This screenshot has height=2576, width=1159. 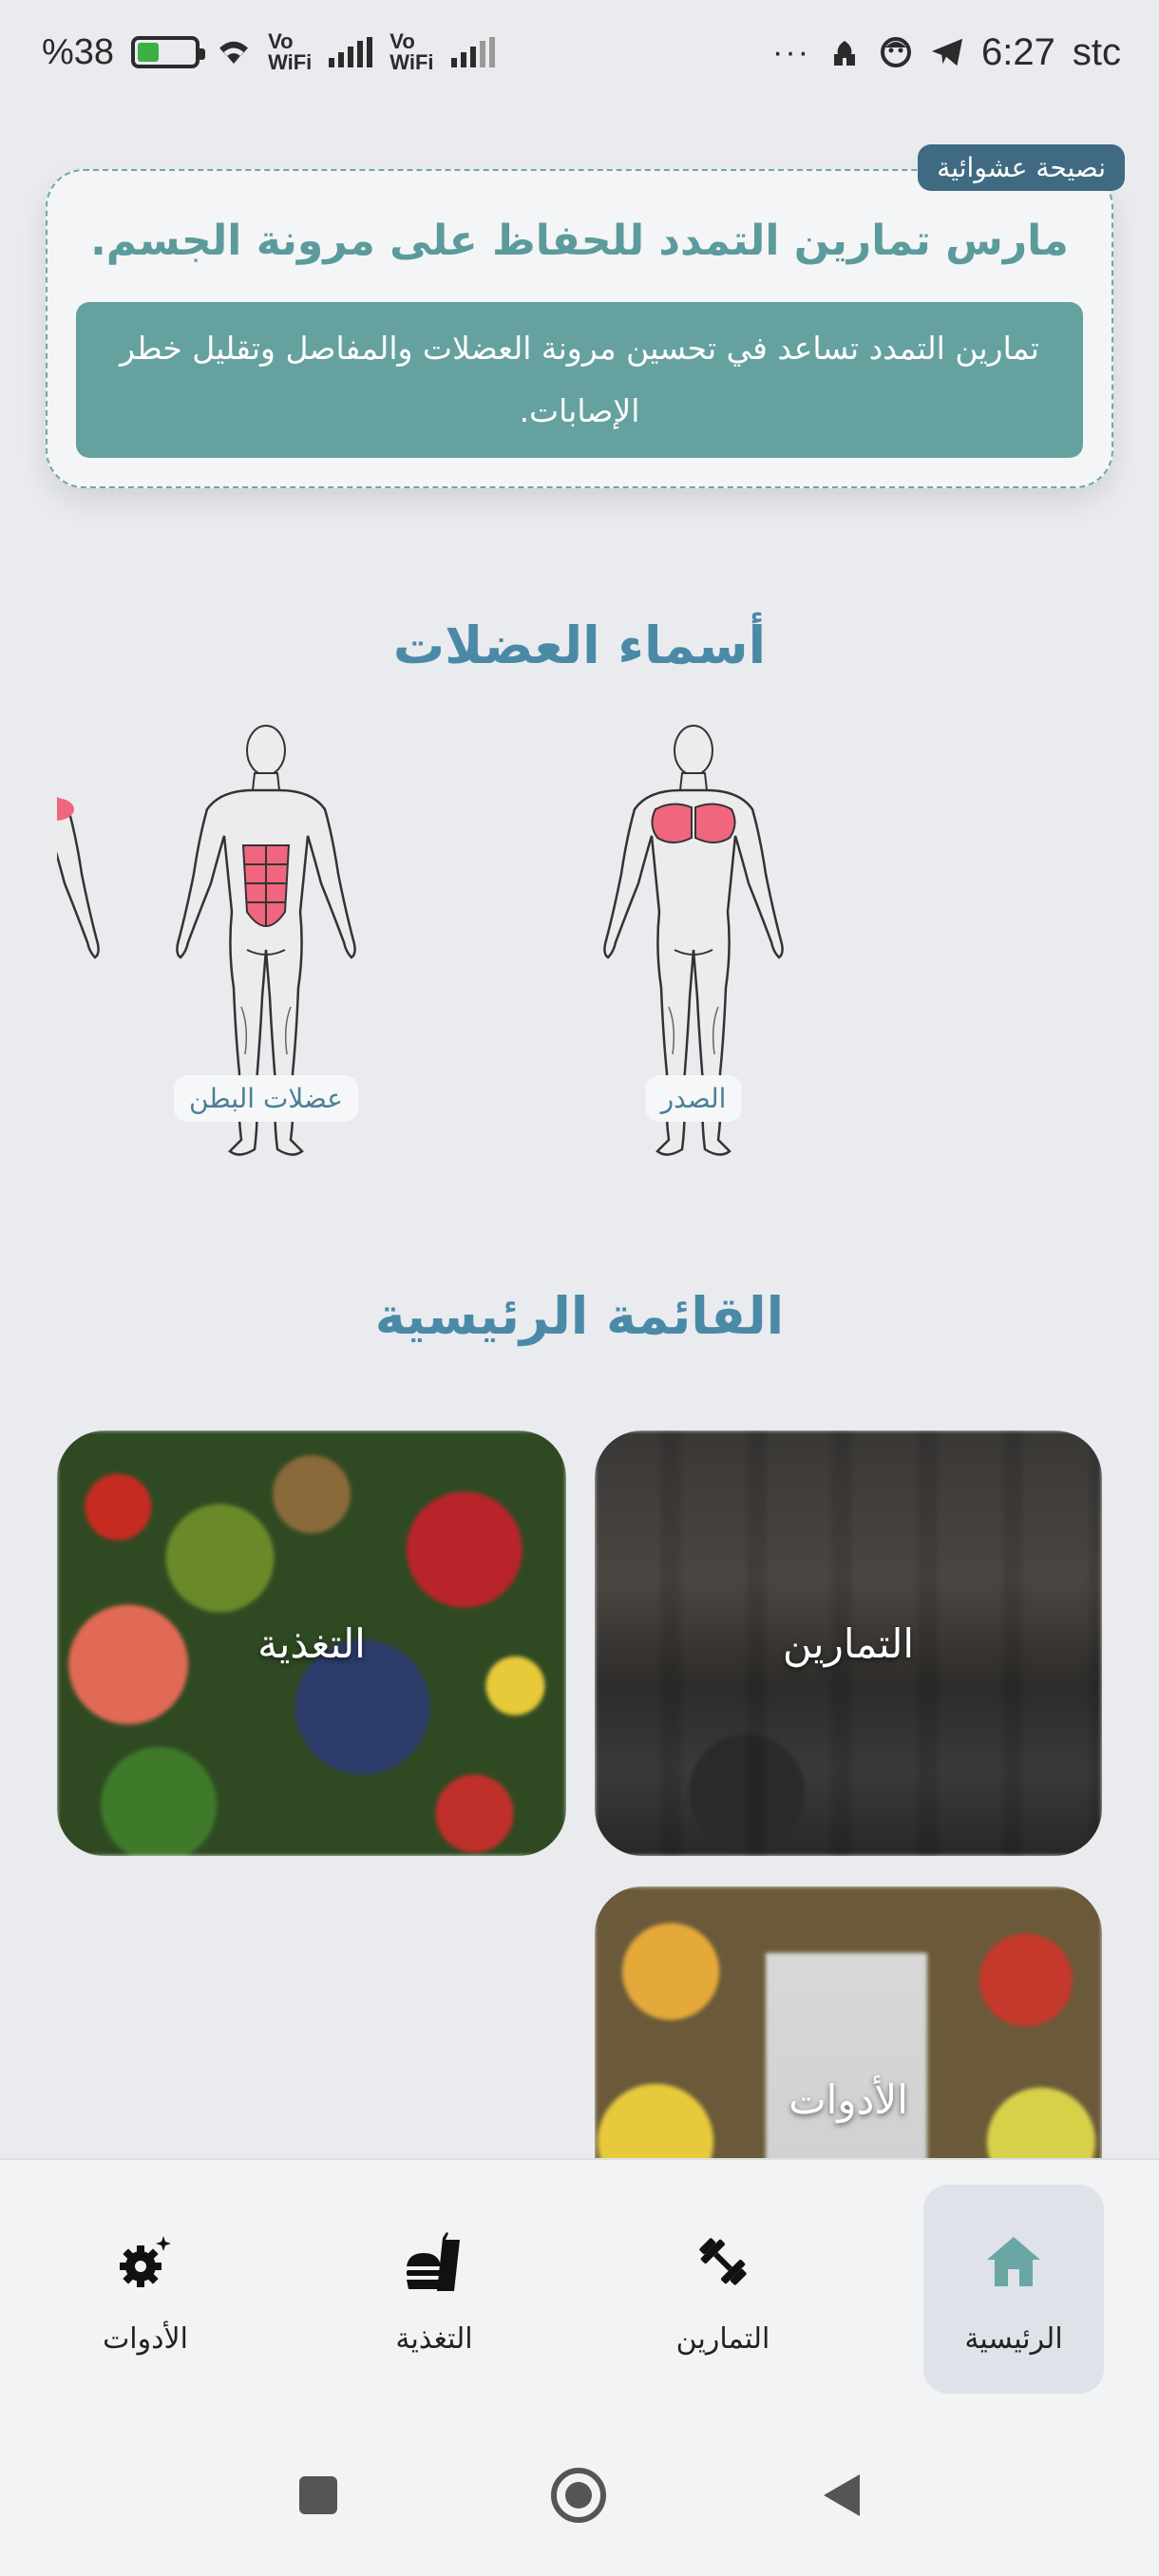 I want to click on home-button, so click(x=578, y=2495).